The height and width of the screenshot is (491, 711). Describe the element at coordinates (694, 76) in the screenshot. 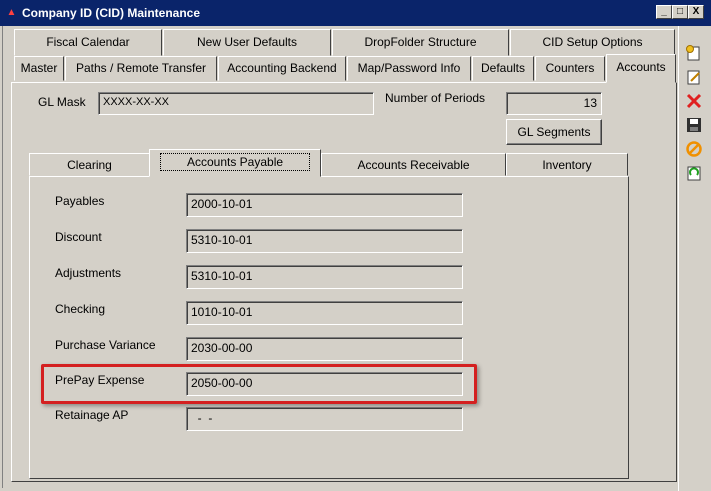

I see `edit-icon` at that location.